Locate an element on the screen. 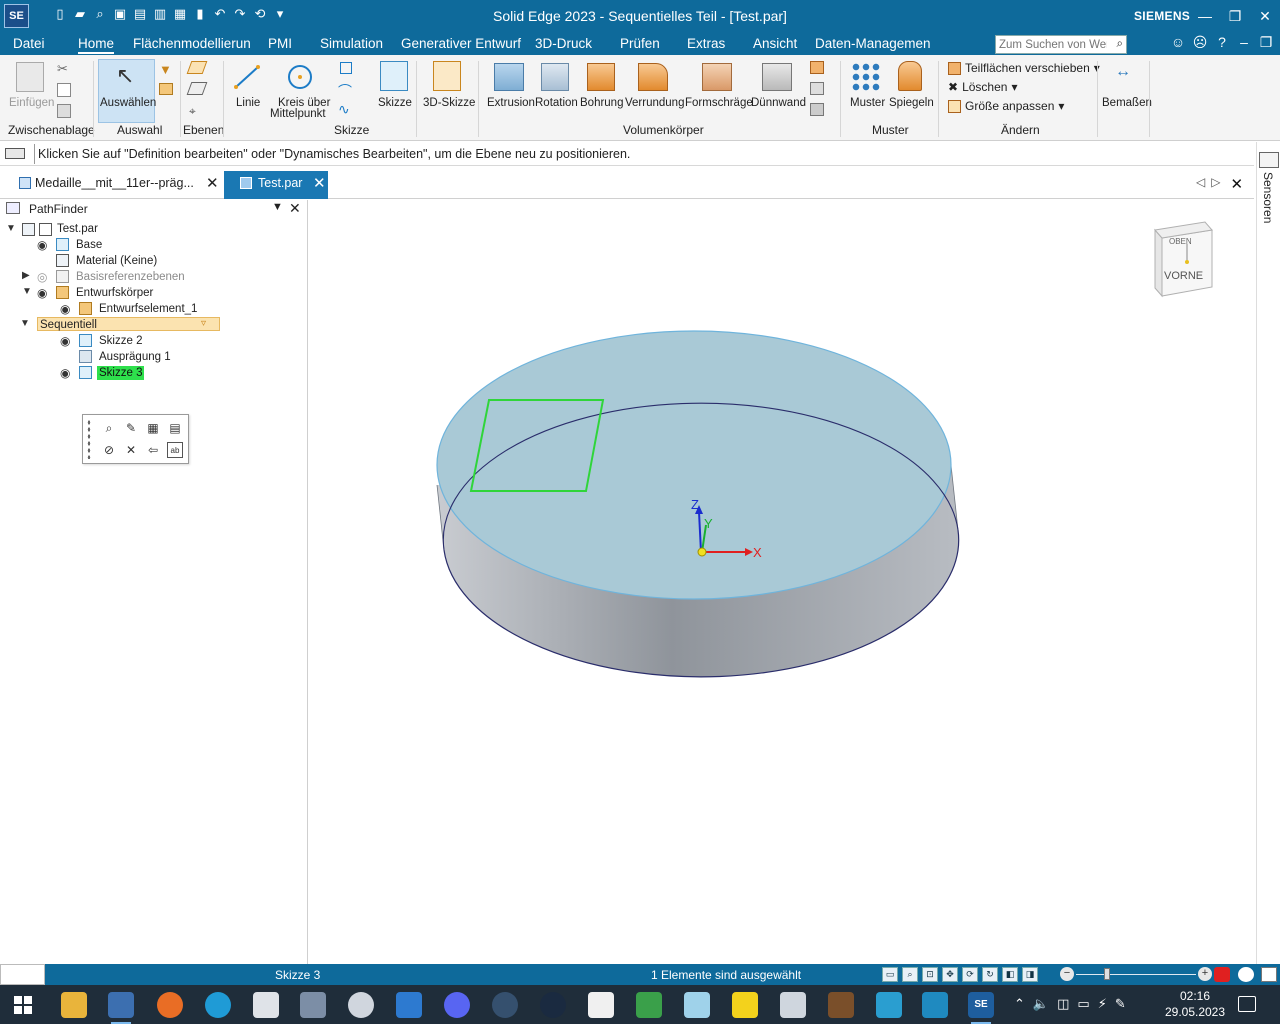 The image size is (1280, 1024). tab-generative-design: Generativer Entwurf is located at coordinates (461, 43).